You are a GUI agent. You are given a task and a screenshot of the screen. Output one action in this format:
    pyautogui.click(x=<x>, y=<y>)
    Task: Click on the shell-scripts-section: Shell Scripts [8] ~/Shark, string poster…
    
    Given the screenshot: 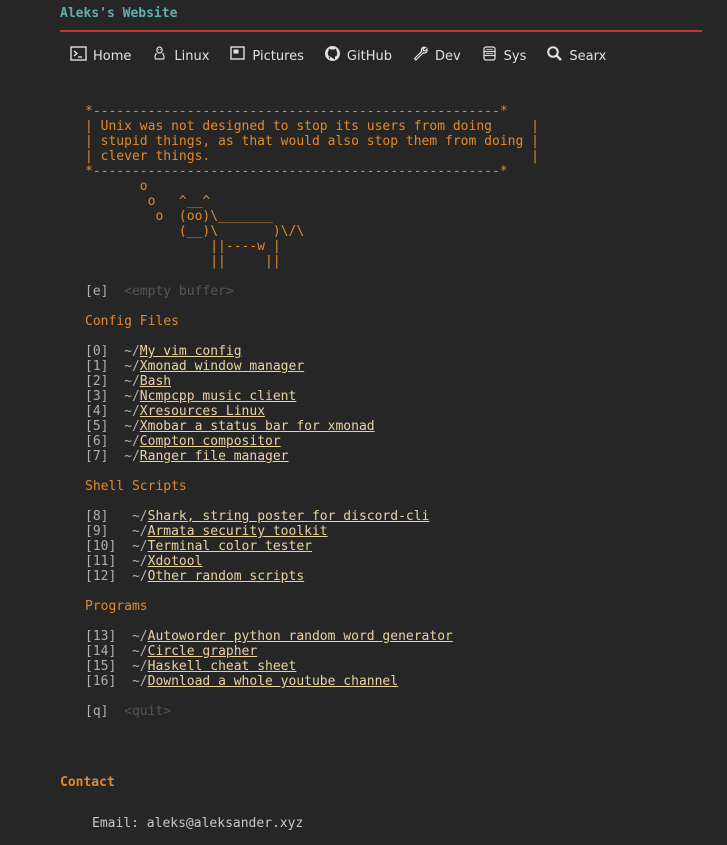 What is the action you would take?
    pyautogui.click(x=257, y=531)
    